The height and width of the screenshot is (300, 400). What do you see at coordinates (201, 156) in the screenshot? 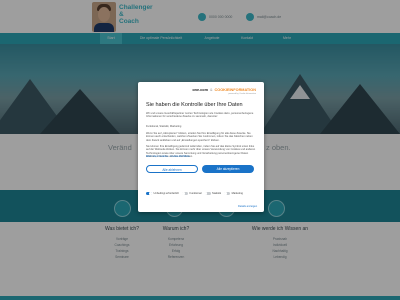
I see `dialog-links: Mehr über Cookies · Cookie-Richtlinie` at bounding box center [201, 156].